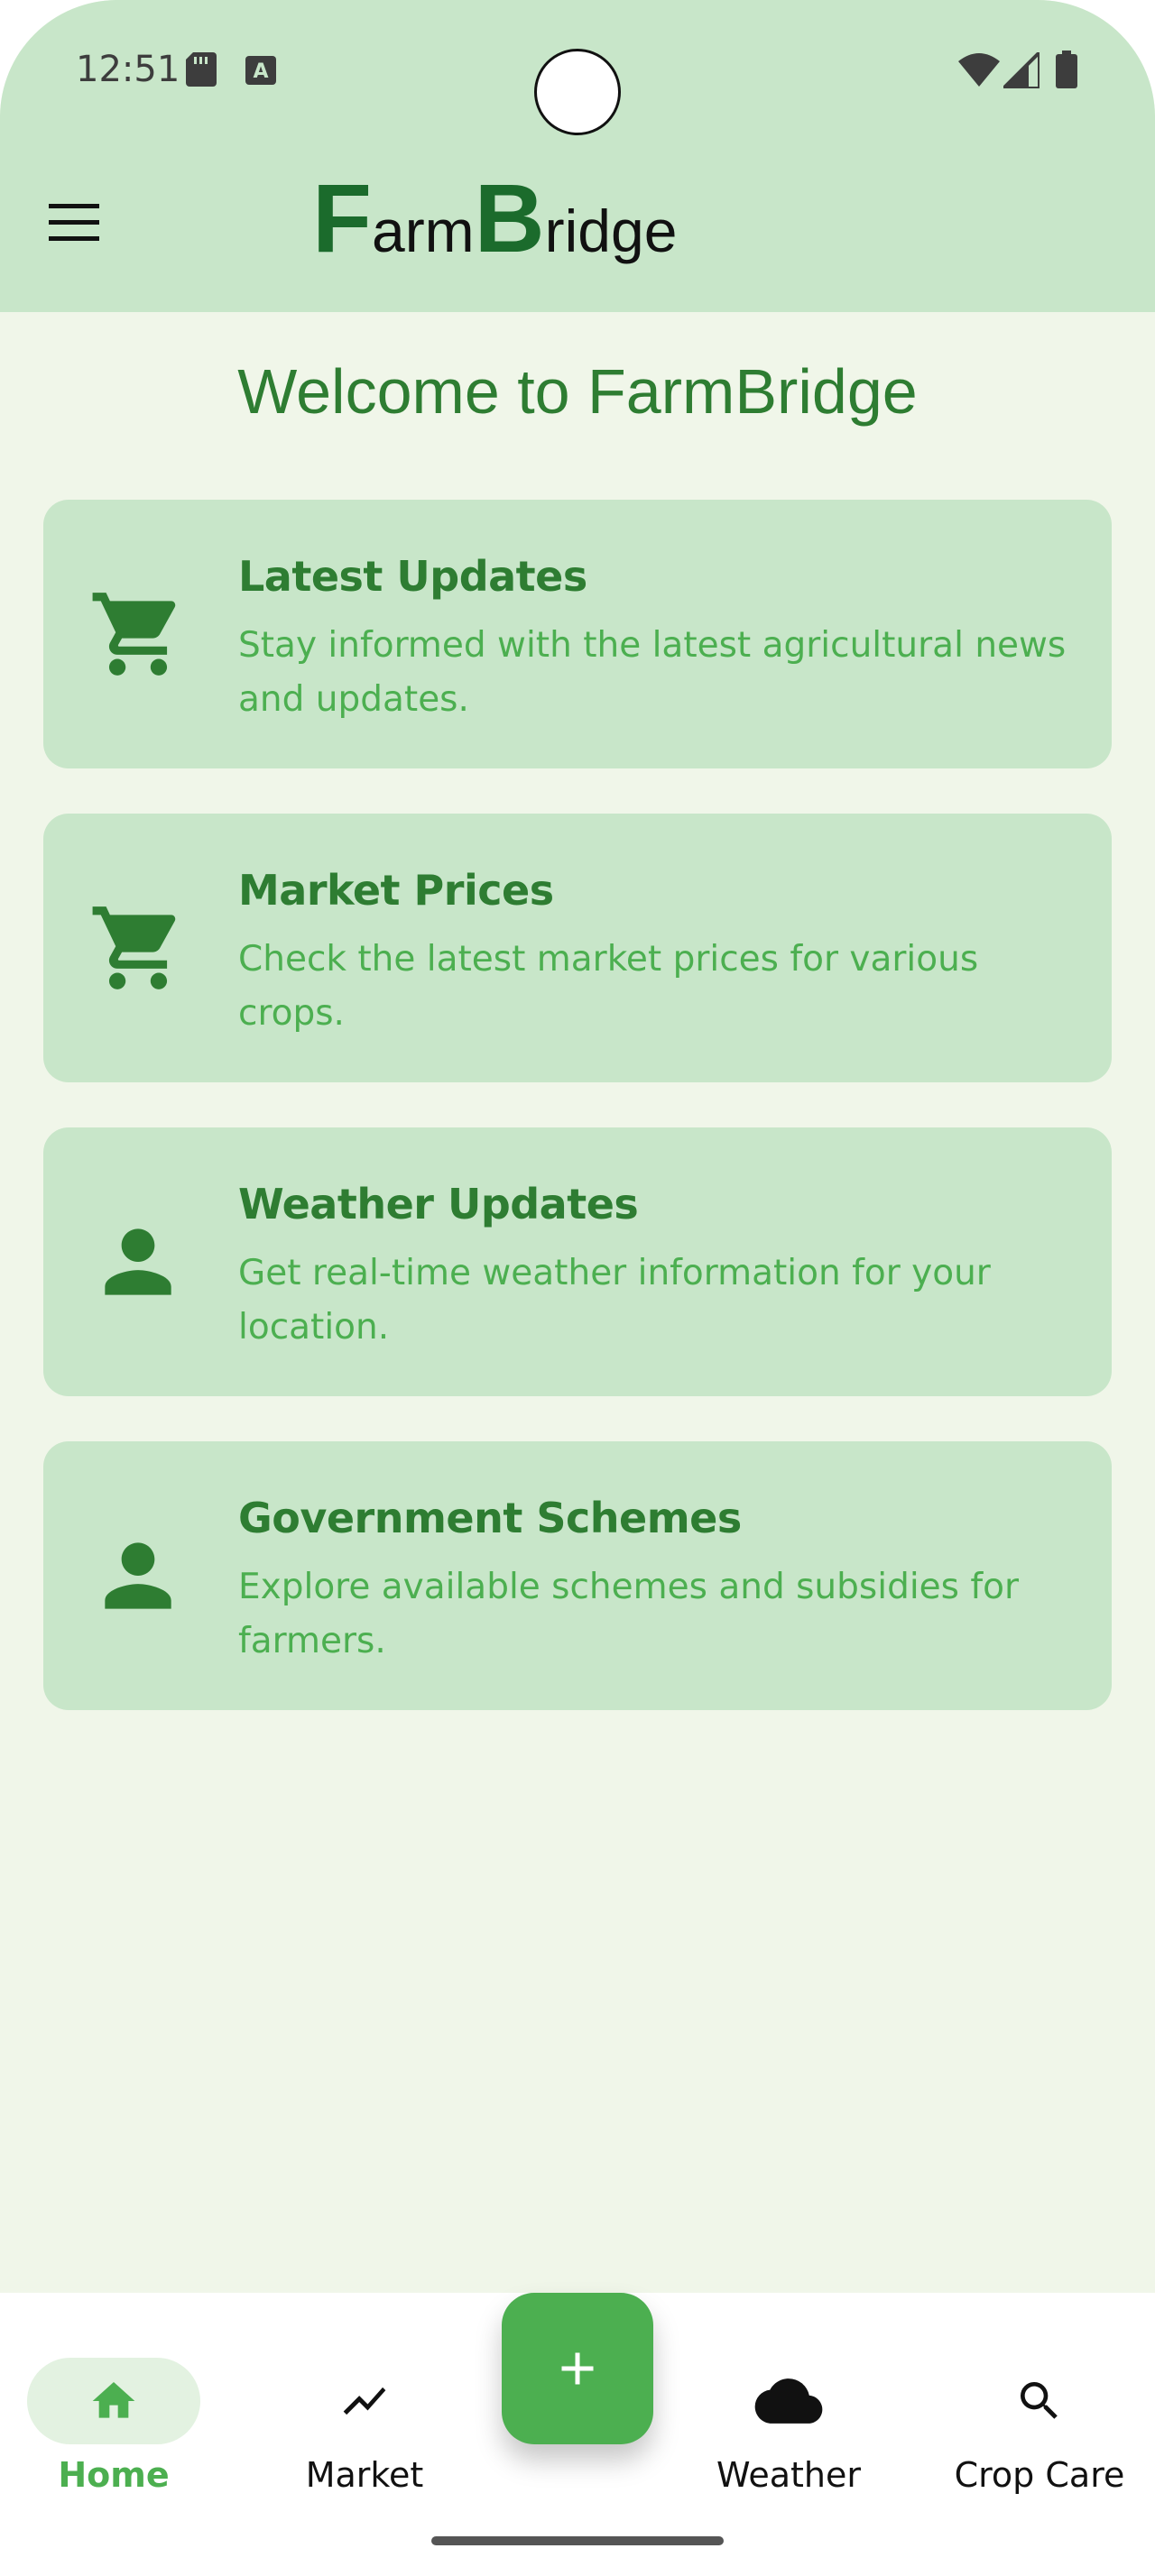  What do you see at coordinates (1039, 2475) in the screenshot?
I see `nav-label: Crop Care` at bounding box center [1039, 2475].